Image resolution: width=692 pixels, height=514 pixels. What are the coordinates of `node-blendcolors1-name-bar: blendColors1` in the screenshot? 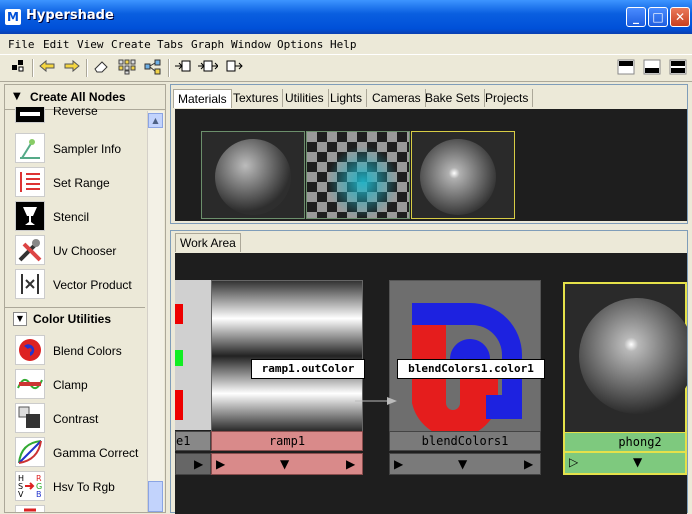 It's located at (465, 441).